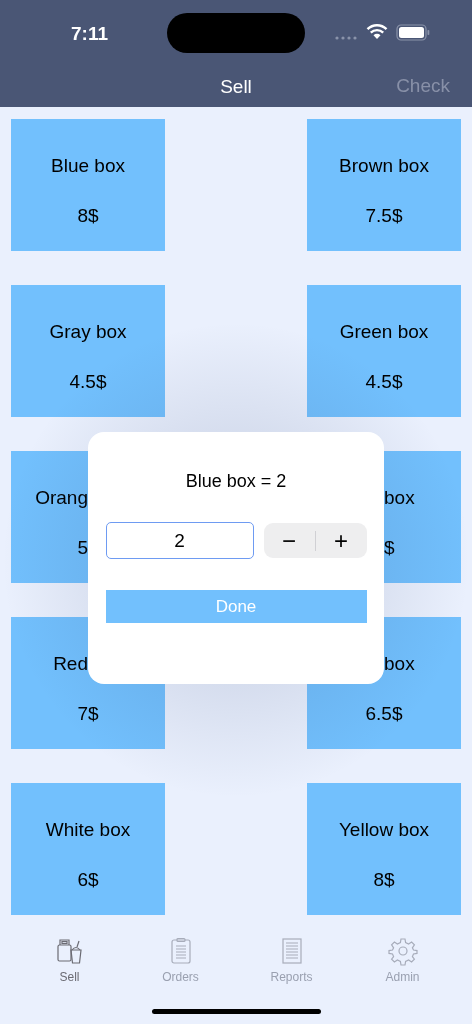  I want to click on product-price: 7$, so click(88, 713).